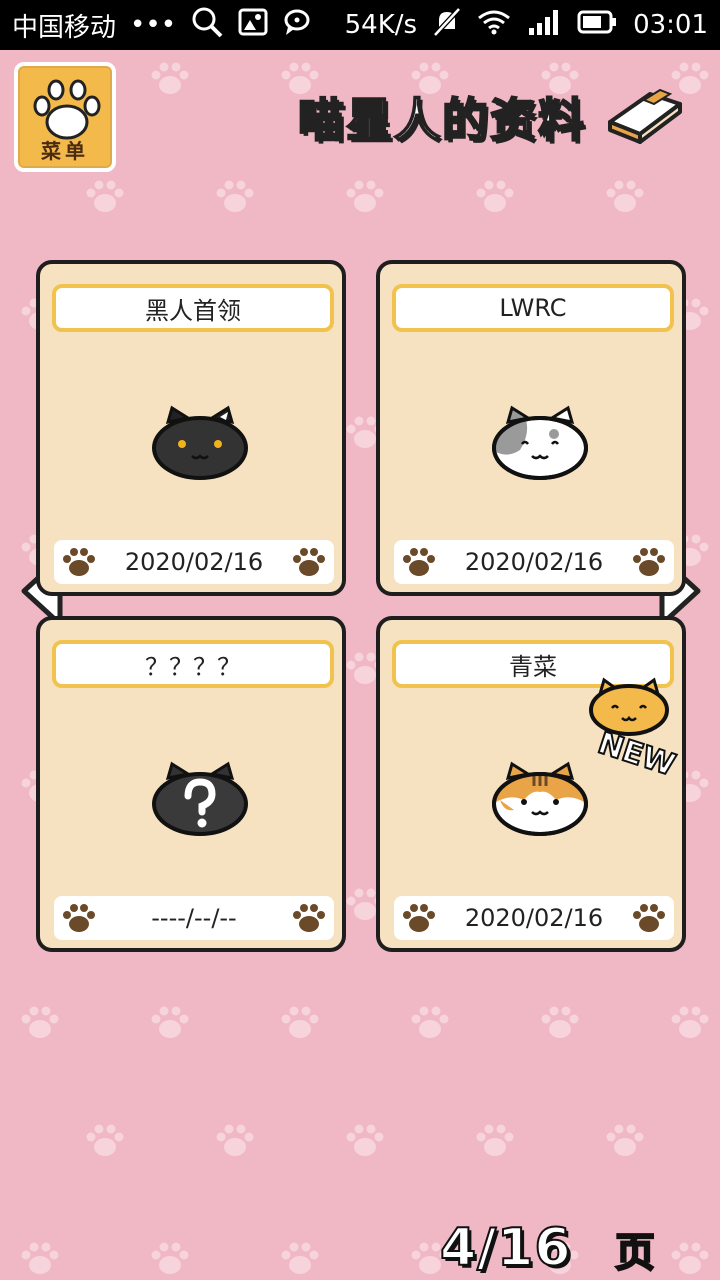  Describe the element at coordinates (670, 25) in the screenshot. I see `clock: 03:01` at that location.